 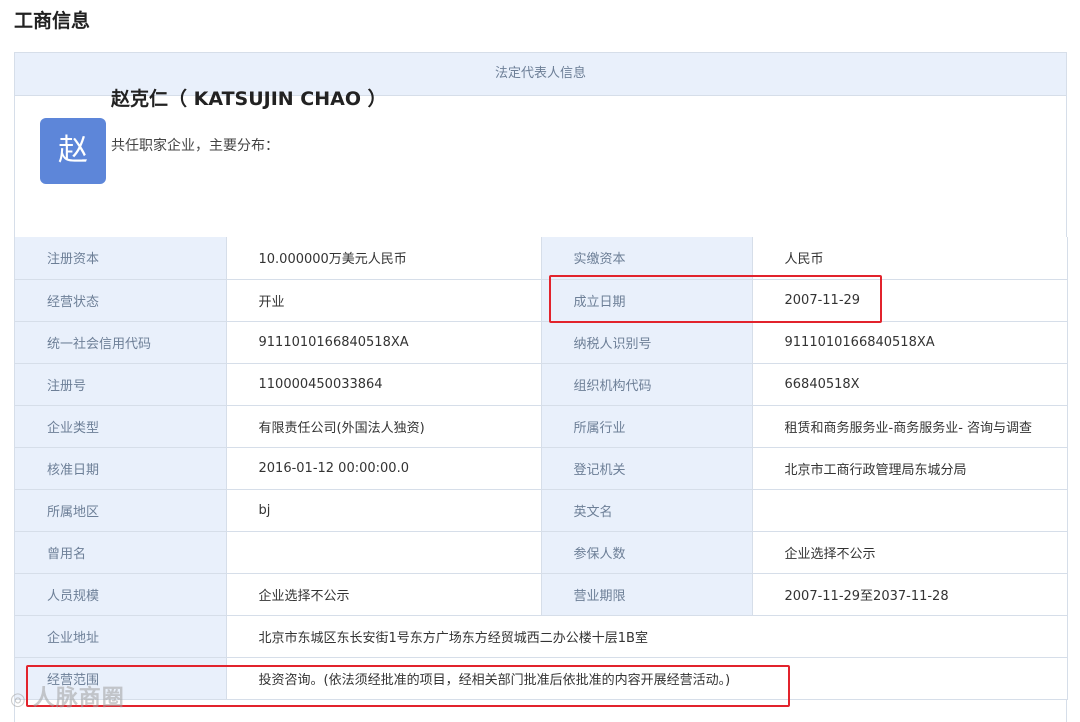 I want to click on legal-rep-subtitle: 共任职家企业，主要分布：, so click(x=195, y=146).